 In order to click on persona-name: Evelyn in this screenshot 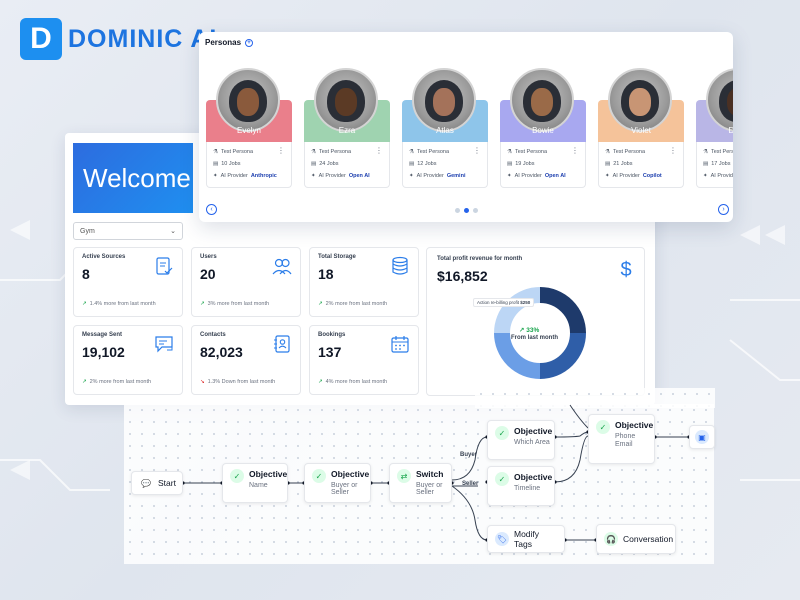, I will do `click(248, 130)`.